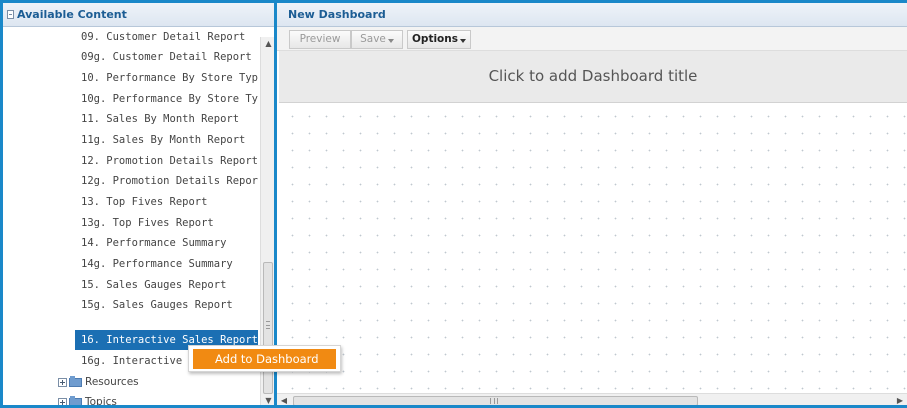  What do you see at coordinates (166, 99) in the screenshot?
I see `tree-item-report: 10g. Performance By Store Type` at bounding box center [166, 99].